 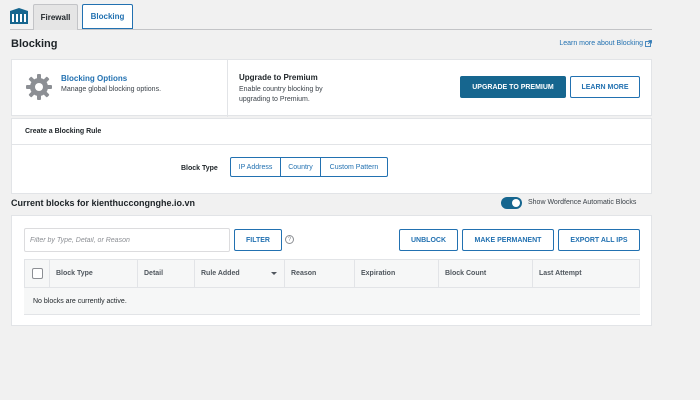 I want to click on select-all-checkbox, so click(x=37, y=273).